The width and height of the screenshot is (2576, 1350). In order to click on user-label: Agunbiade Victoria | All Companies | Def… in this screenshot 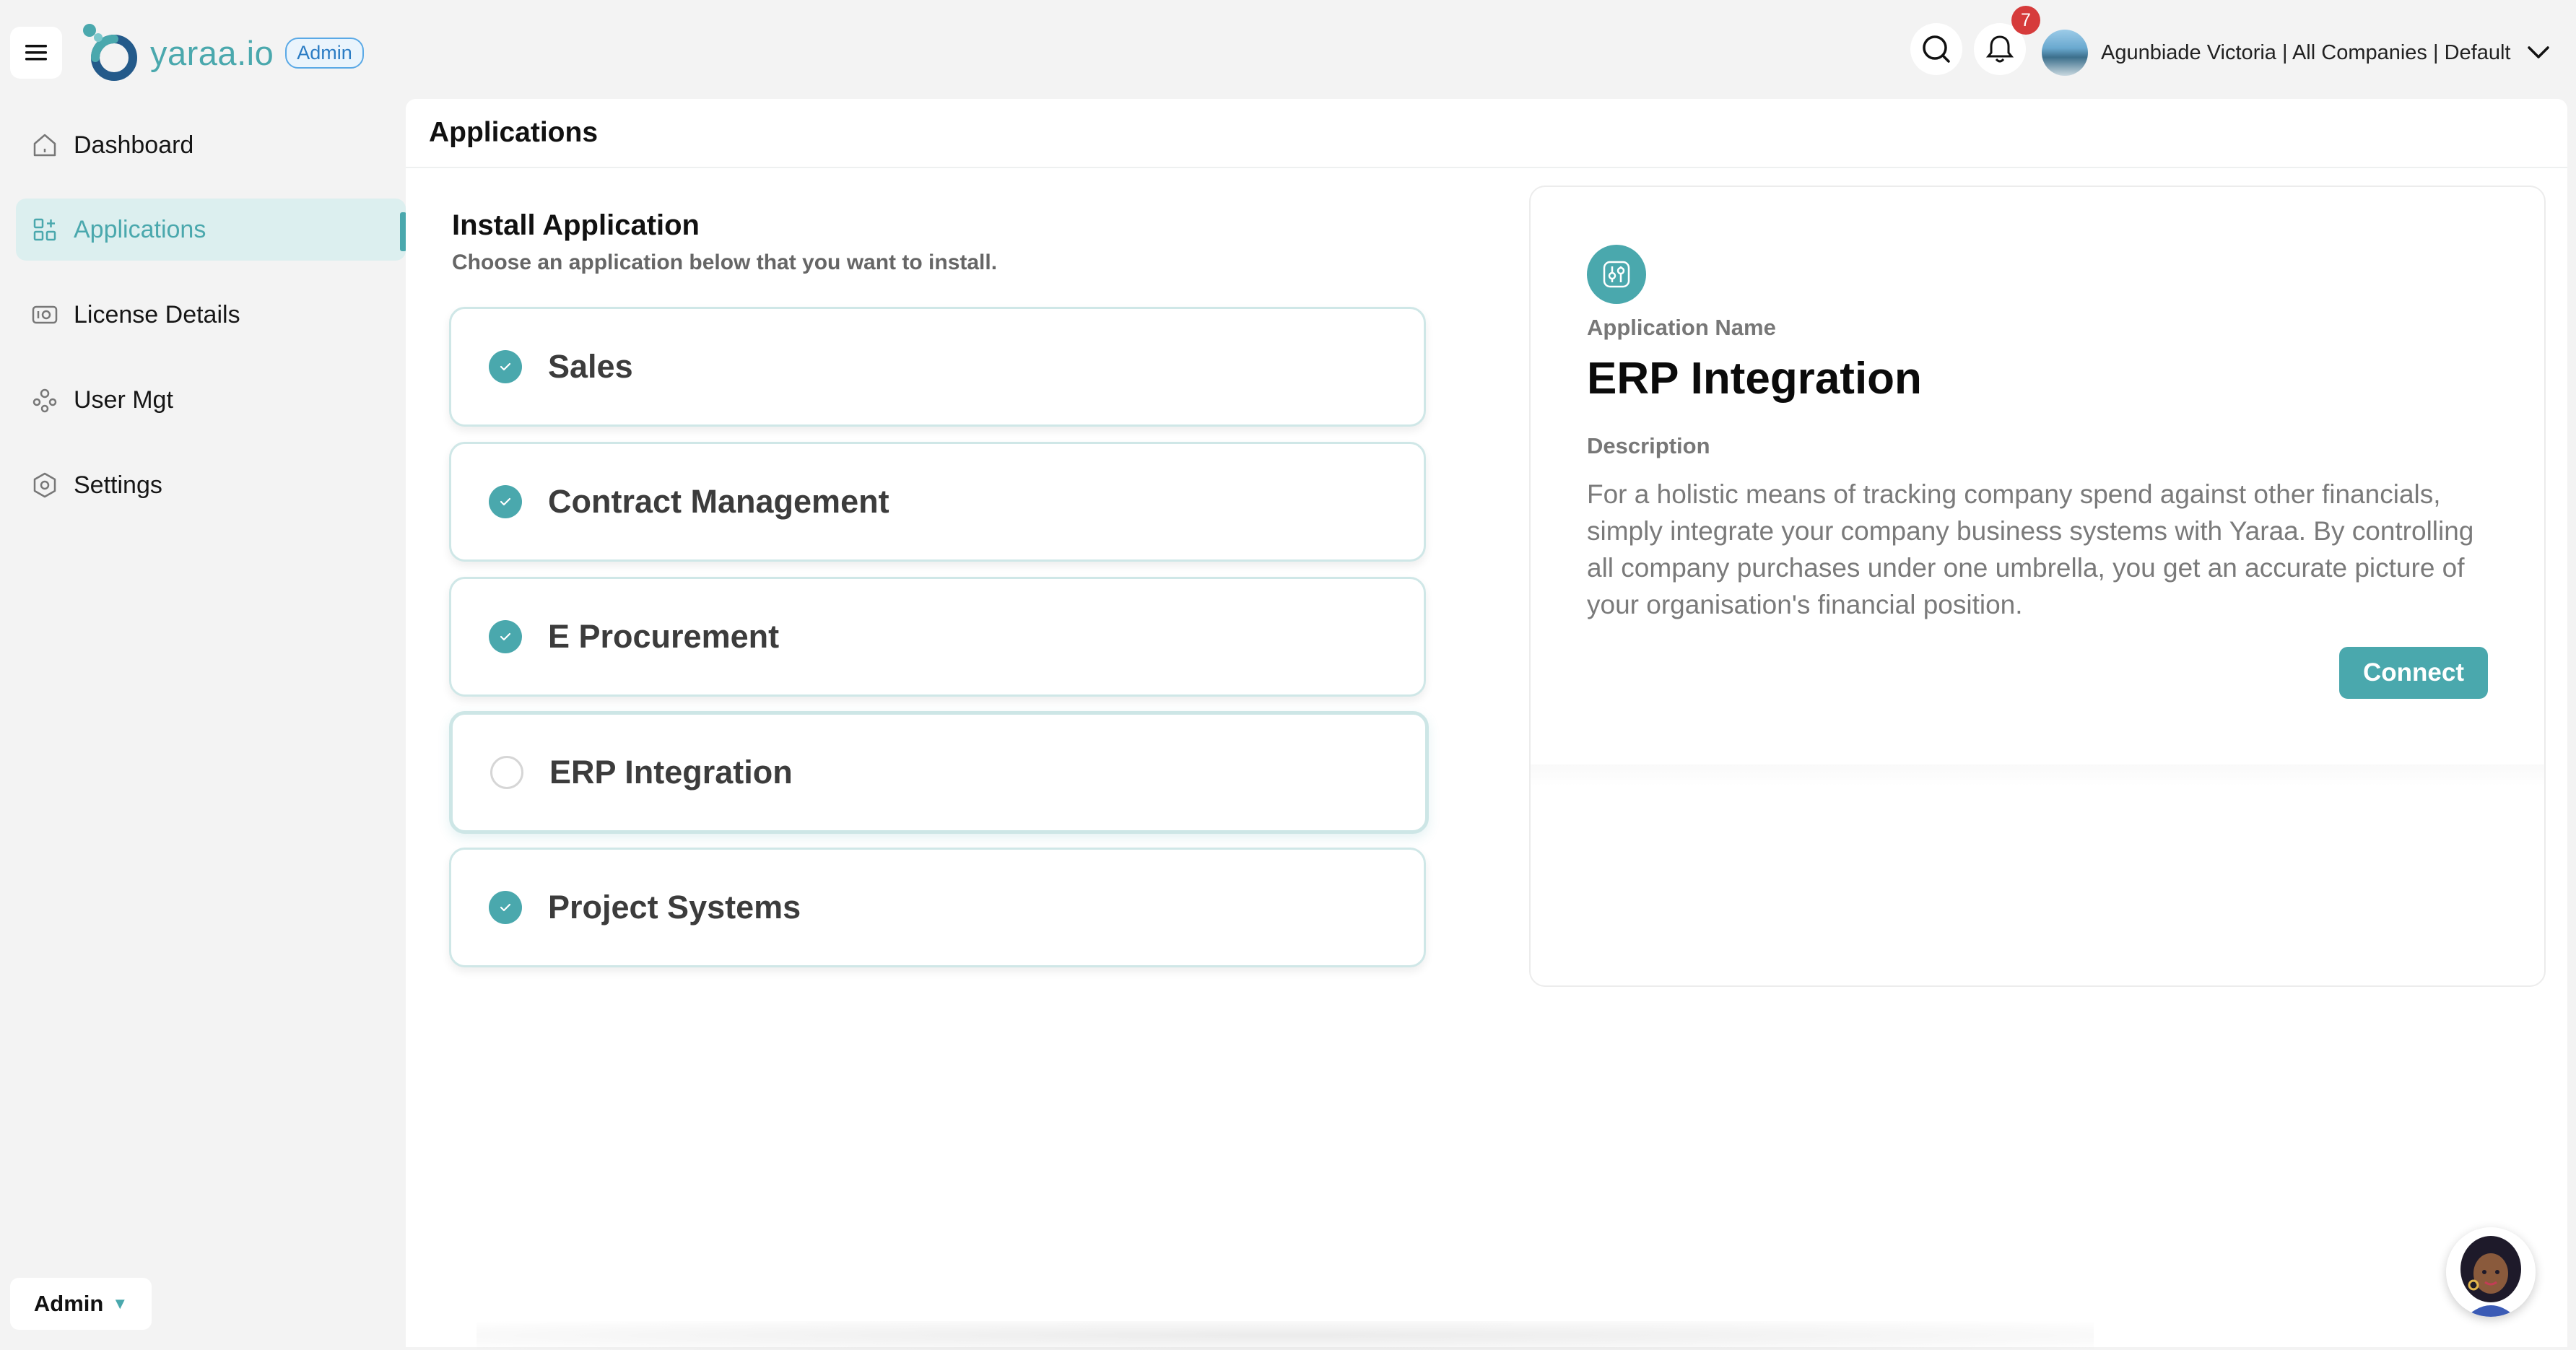, I will do `click(2306, 52)`.